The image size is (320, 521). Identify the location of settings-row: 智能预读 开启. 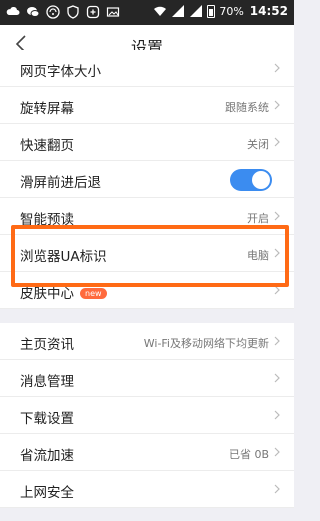
(147, 216).